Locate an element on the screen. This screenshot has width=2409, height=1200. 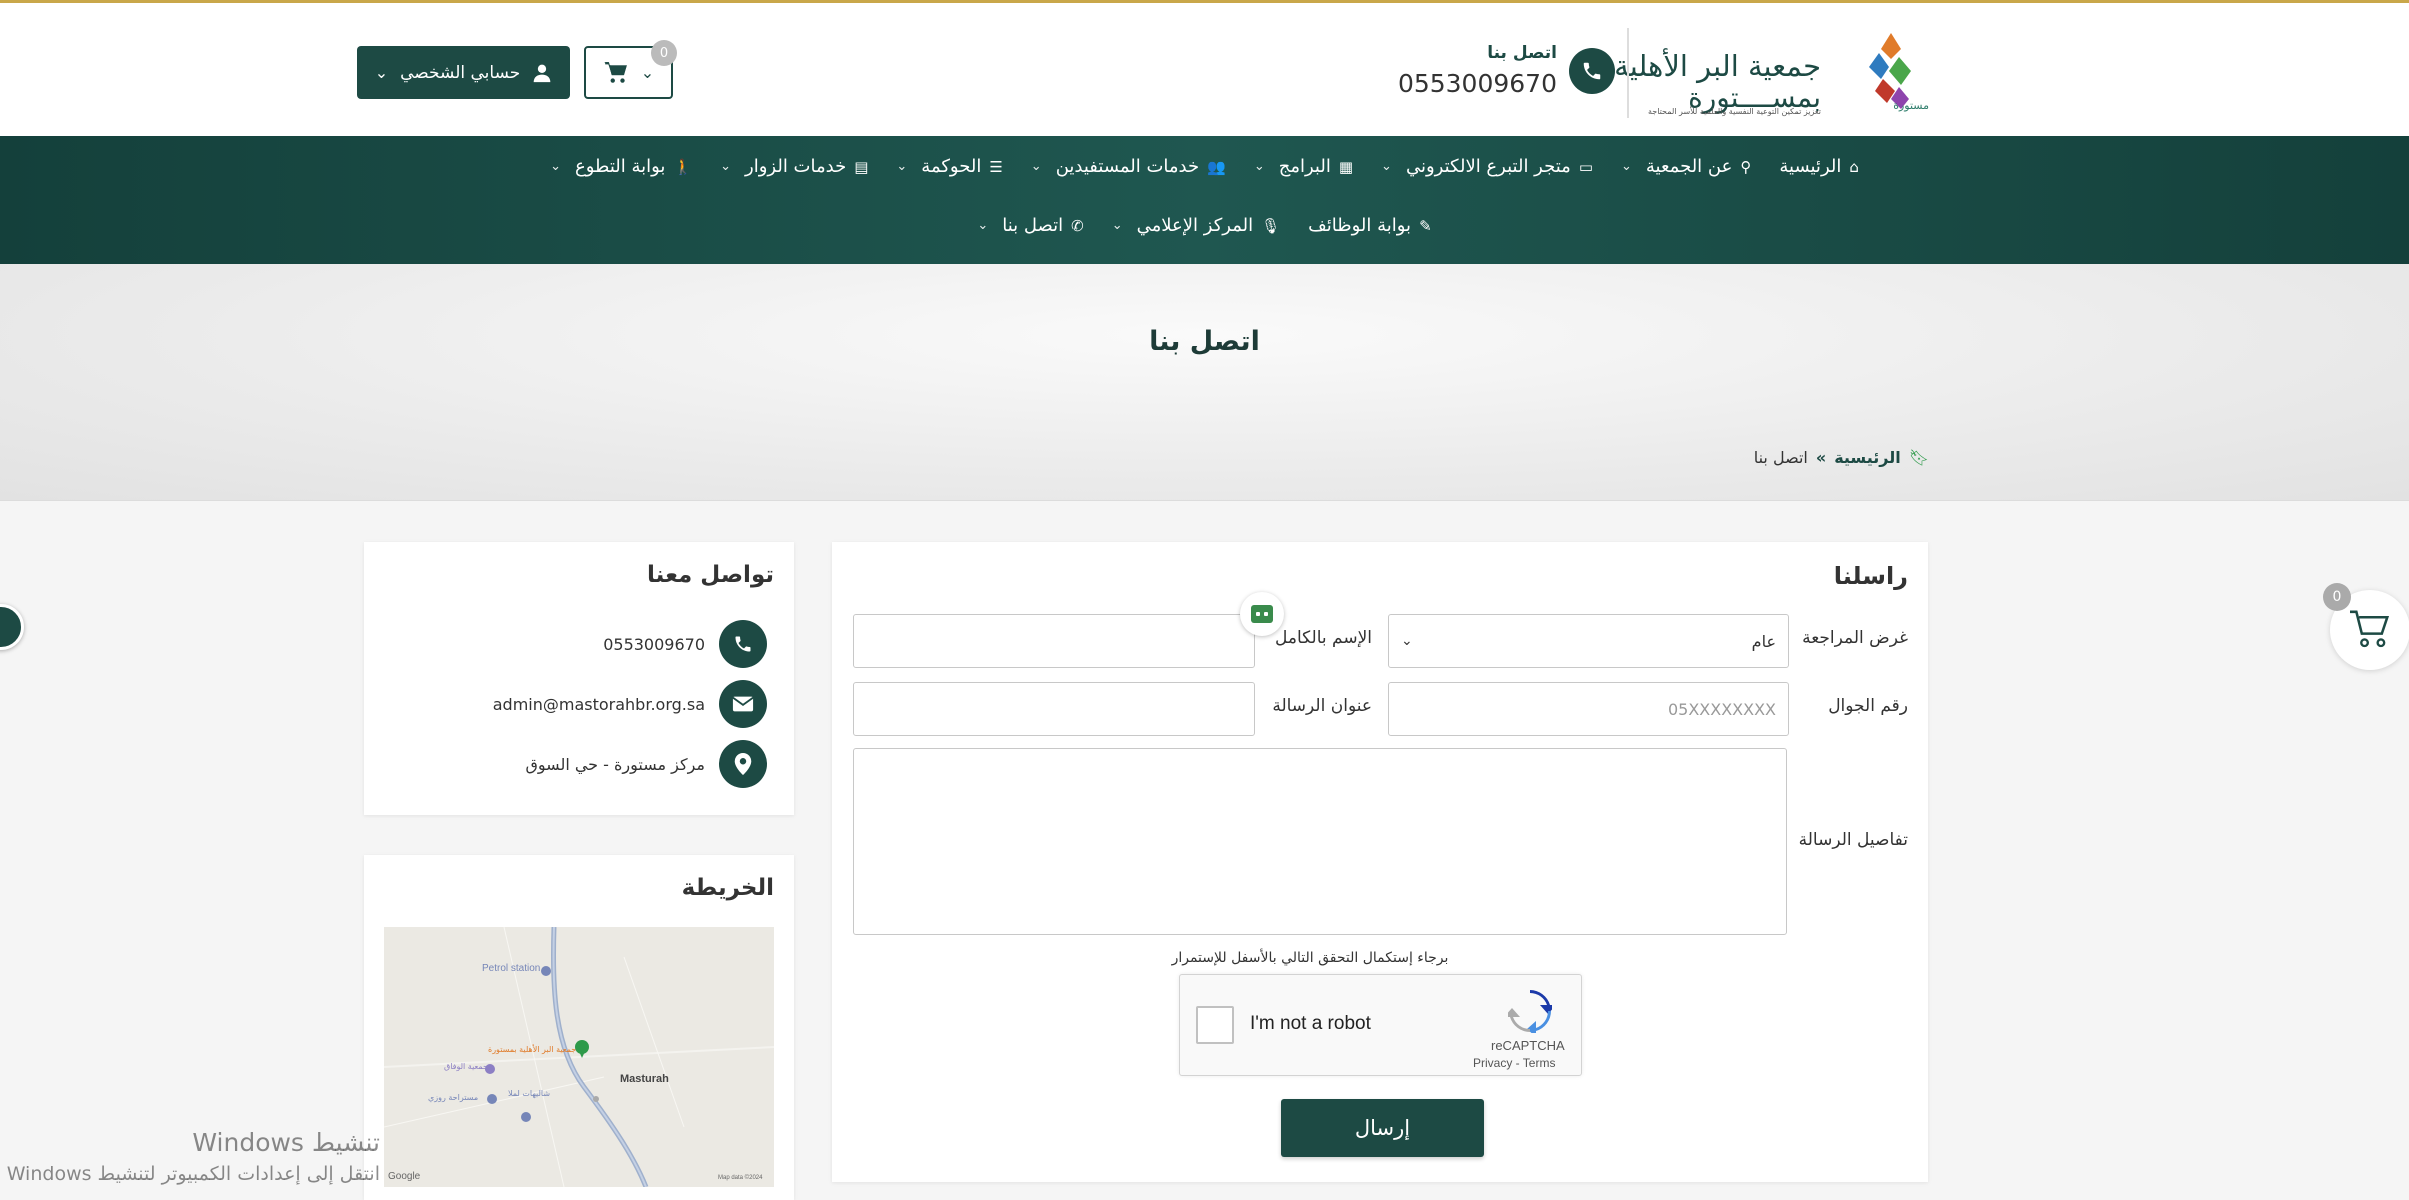
contact-label: اتصل بنا is located at coordinates (1522, 53).